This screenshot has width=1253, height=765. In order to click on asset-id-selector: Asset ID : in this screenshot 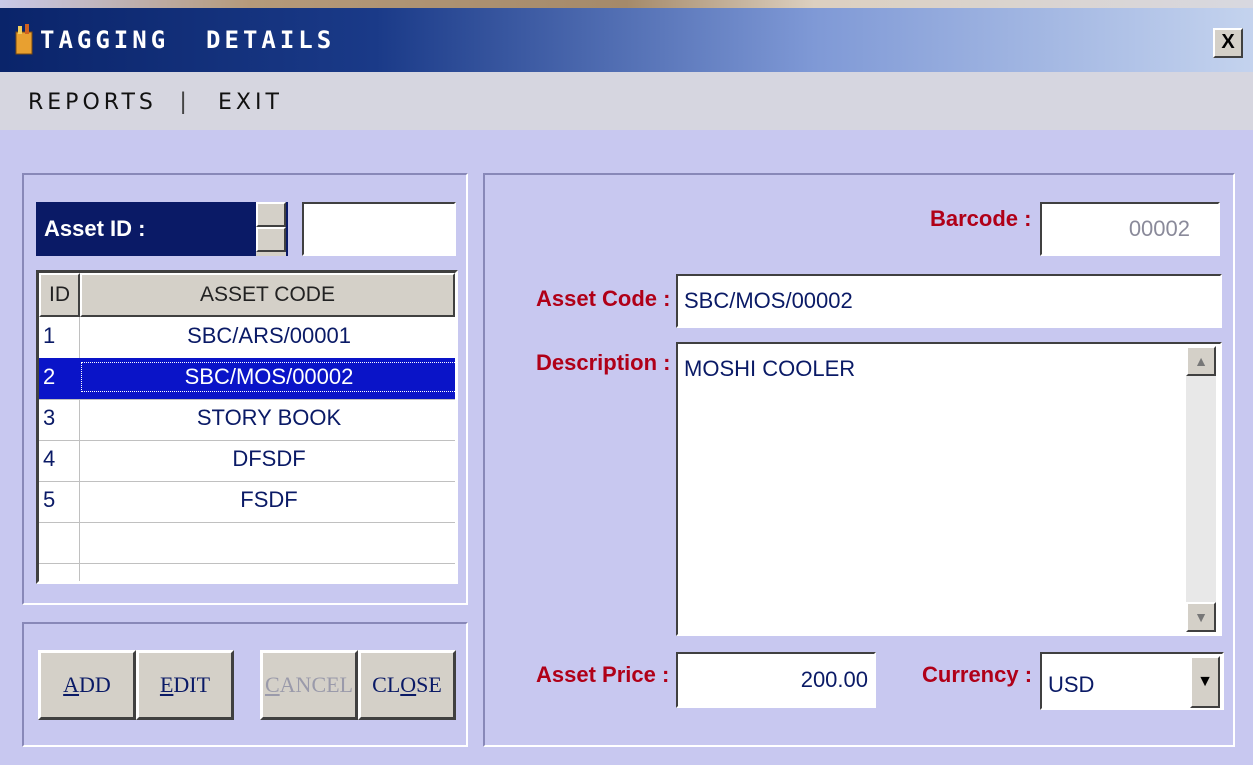, I will do `click(162, 229)`.